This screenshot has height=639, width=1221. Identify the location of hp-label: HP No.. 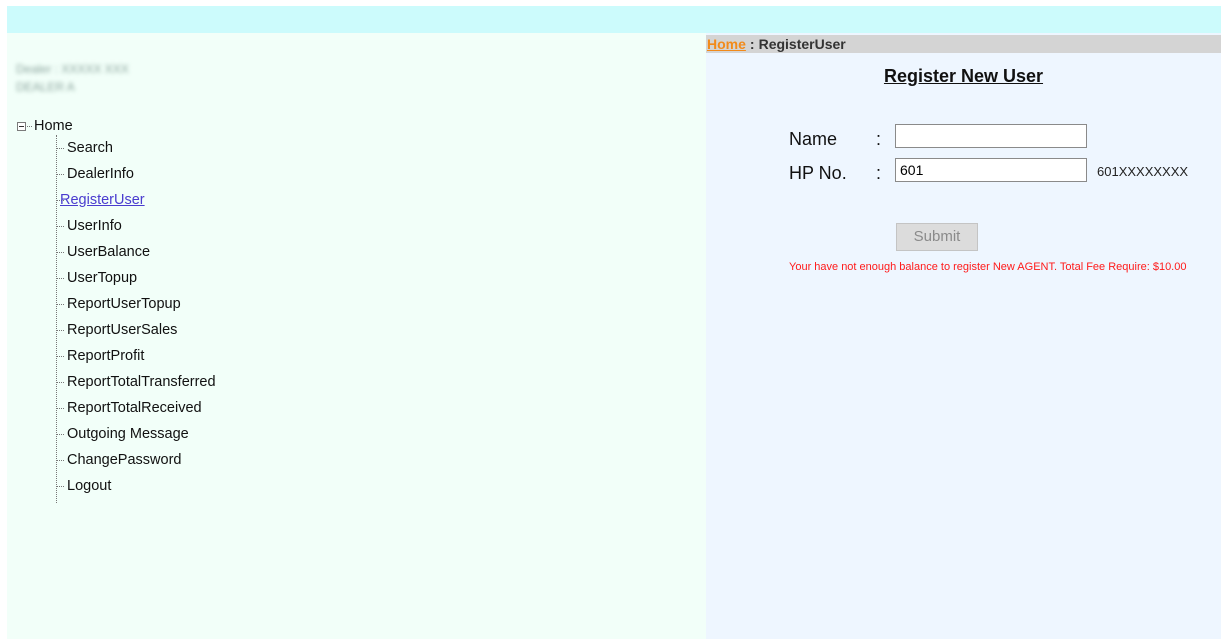
(818, 173).